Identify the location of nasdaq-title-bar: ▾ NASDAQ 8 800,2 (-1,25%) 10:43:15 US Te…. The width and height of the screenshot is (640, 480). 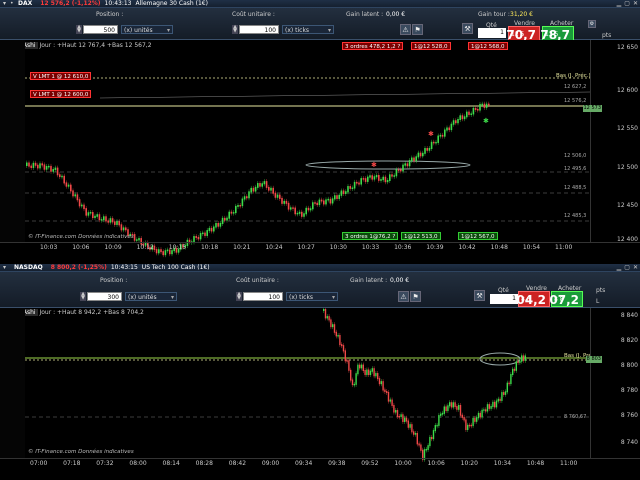
(320, 268).